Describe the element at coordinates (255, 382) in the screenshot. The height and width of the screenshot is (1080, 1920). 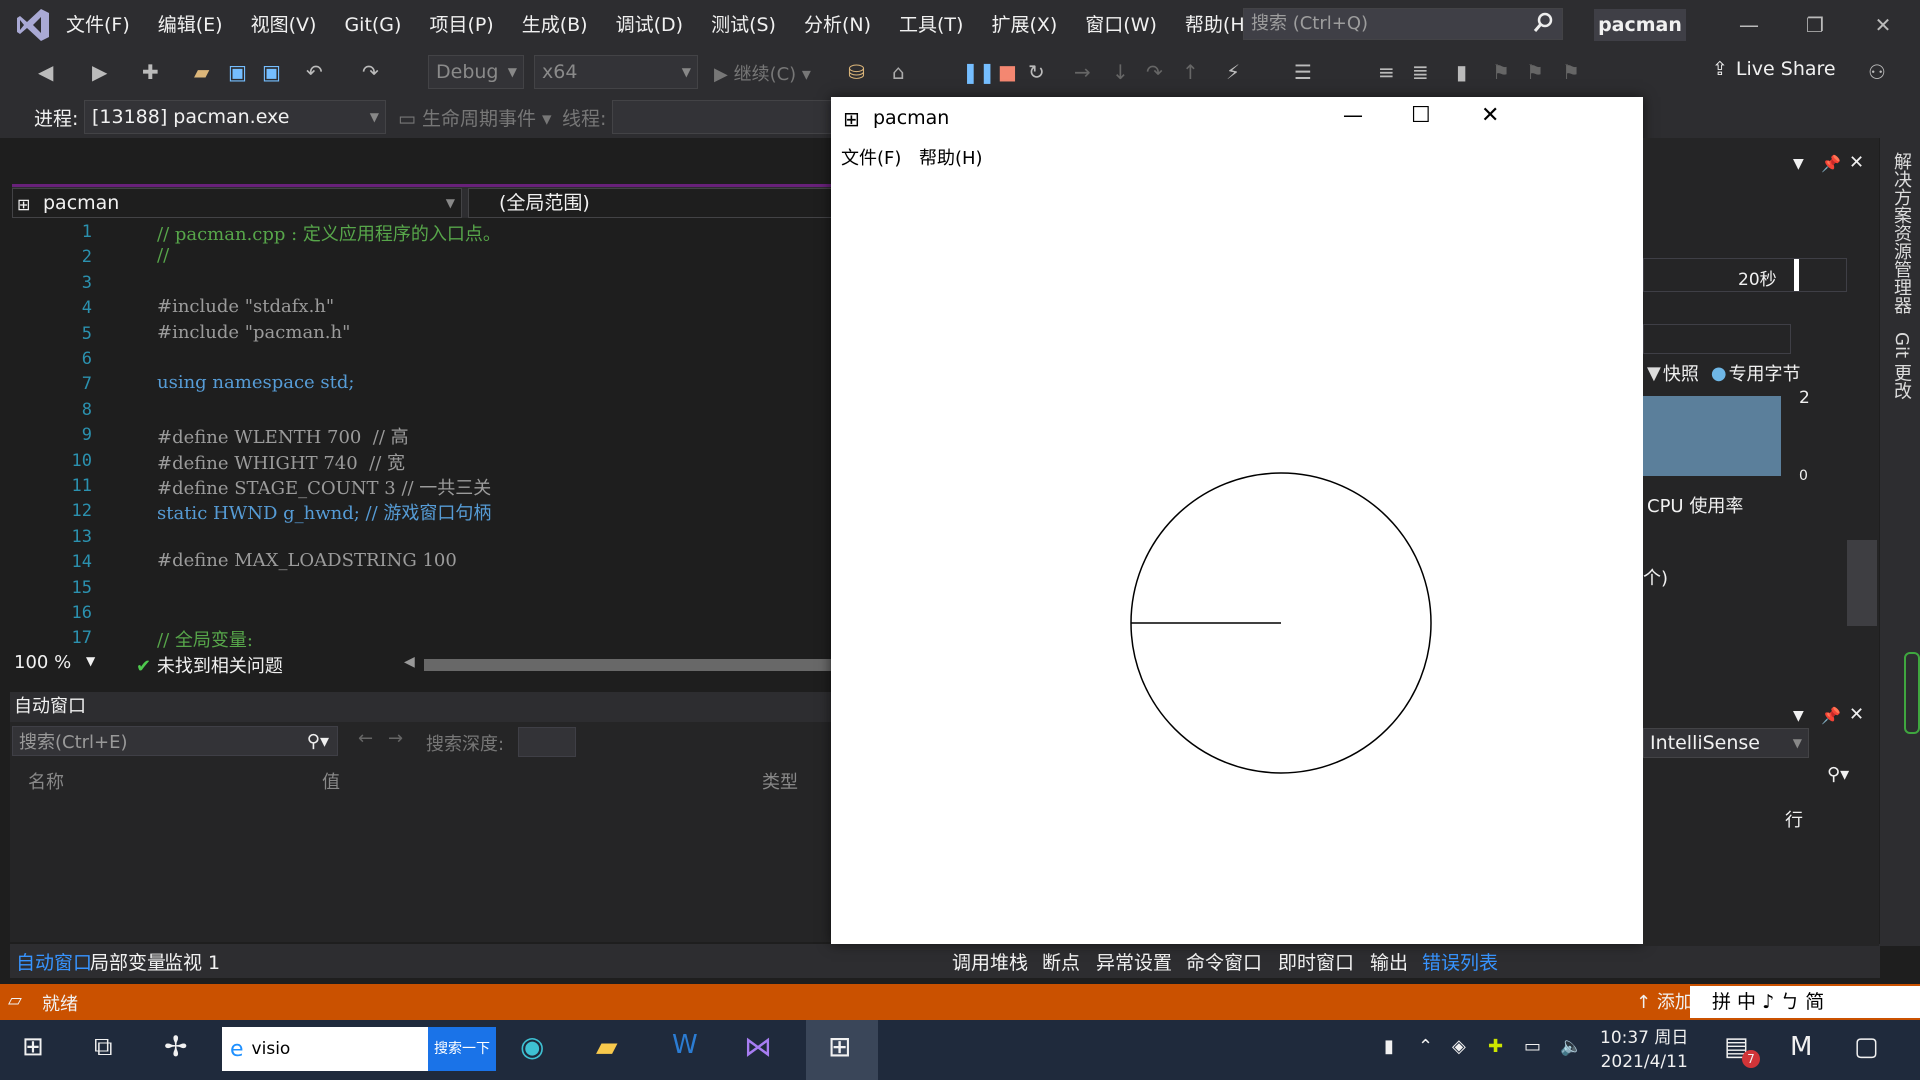
I see `code-line: using namespace std;` at that location.